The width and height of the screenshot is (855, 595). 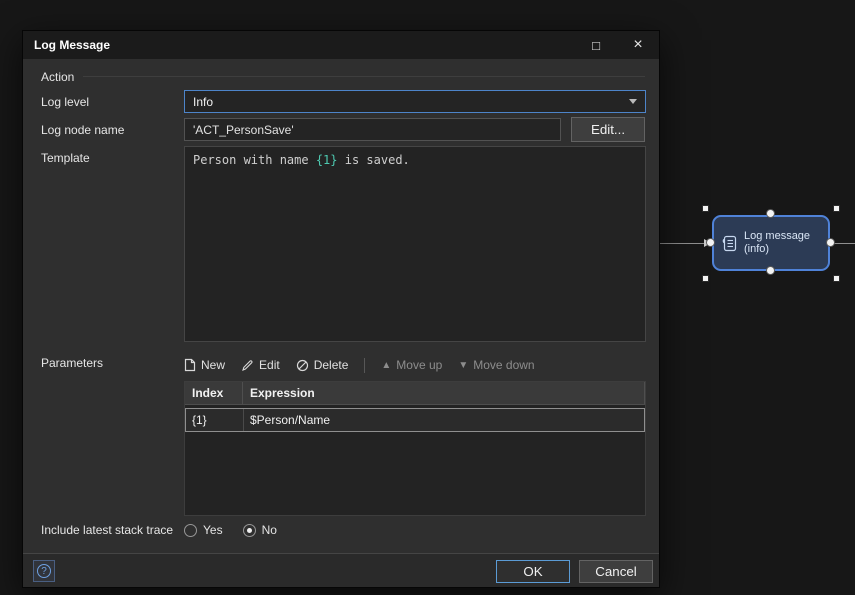 I want to click on column-header-index: Index, so click(x=214, y=393).